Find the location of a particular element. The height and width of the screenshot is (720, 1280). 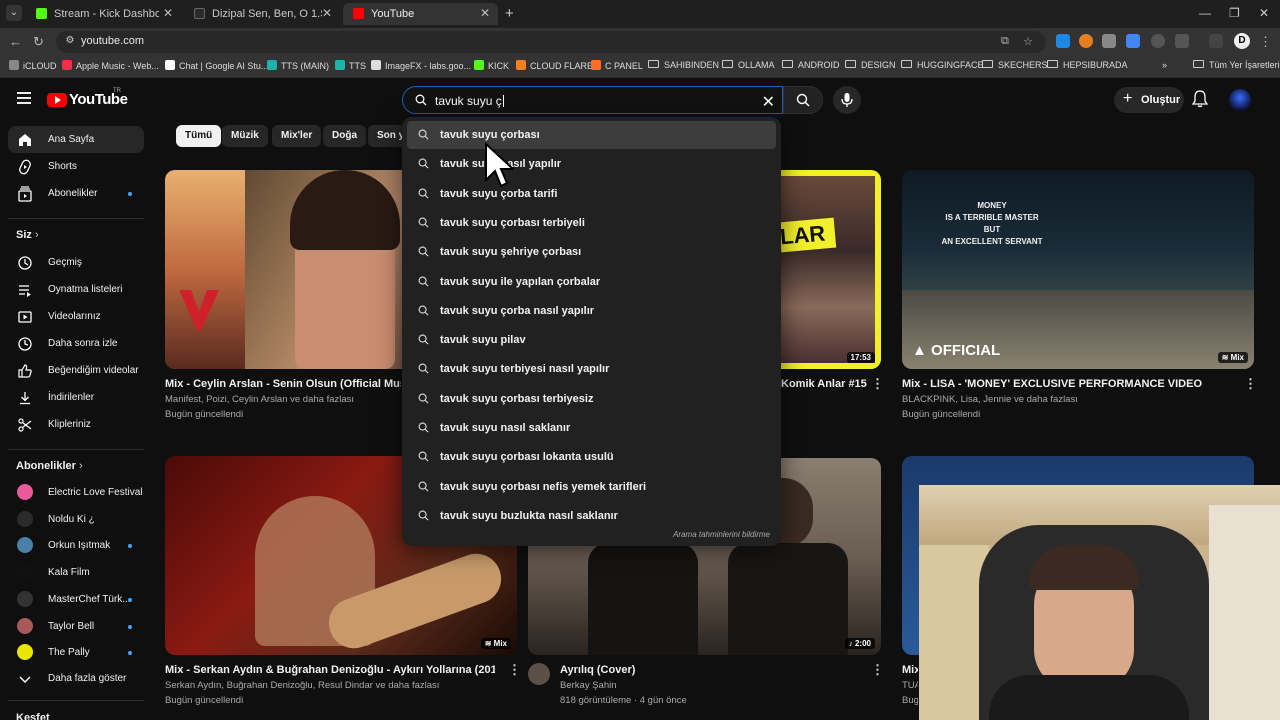

search-suggestion: tavuk suyu nasıl saklanır is located at coordinates (591, 428).